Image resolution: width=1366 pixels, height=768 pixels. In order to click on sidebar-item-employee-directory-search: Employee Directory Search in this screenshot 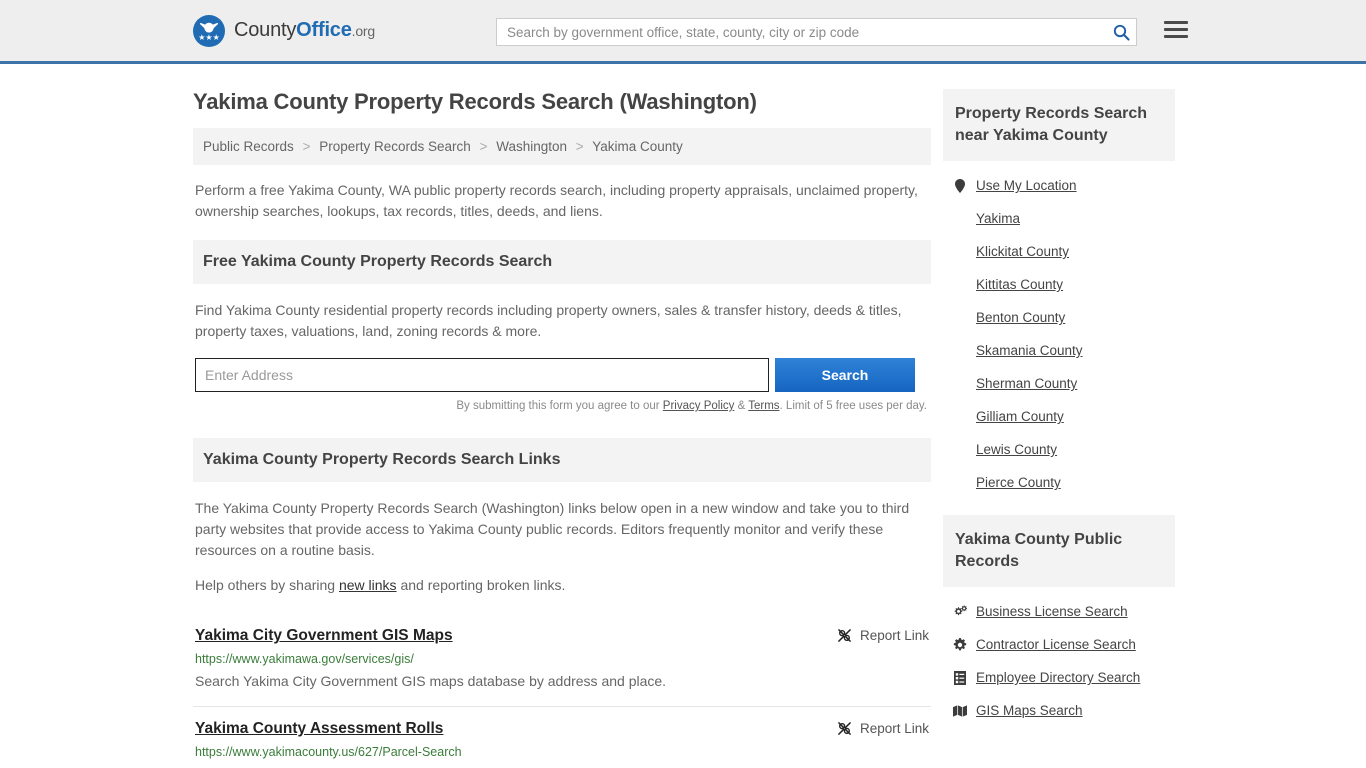, I will do `click(1064, 677)`.